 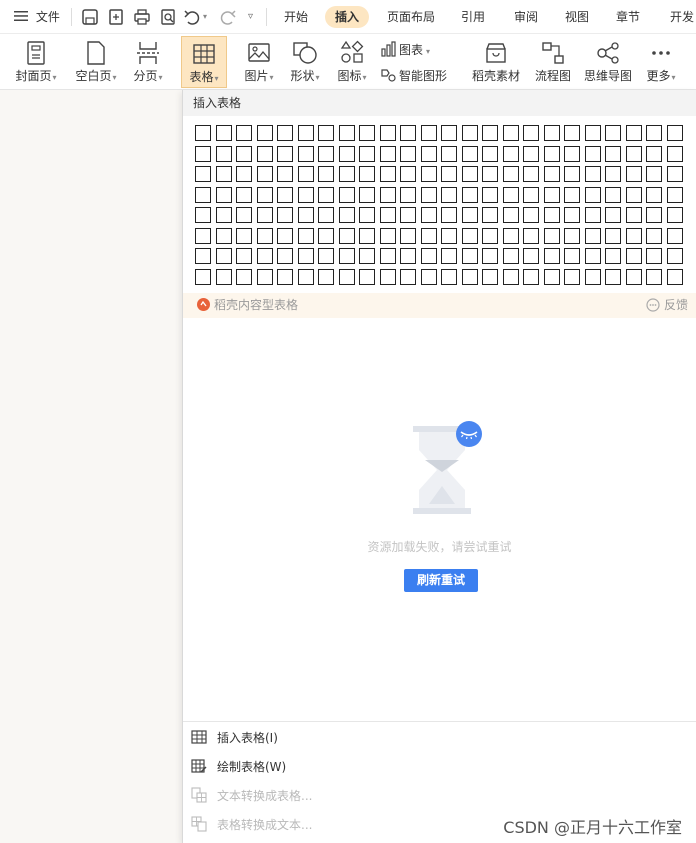 What do you see at coordinates (204, 62) in the screenshot?
I see `table-button: 表格▾` at bounding box center [204, 62].